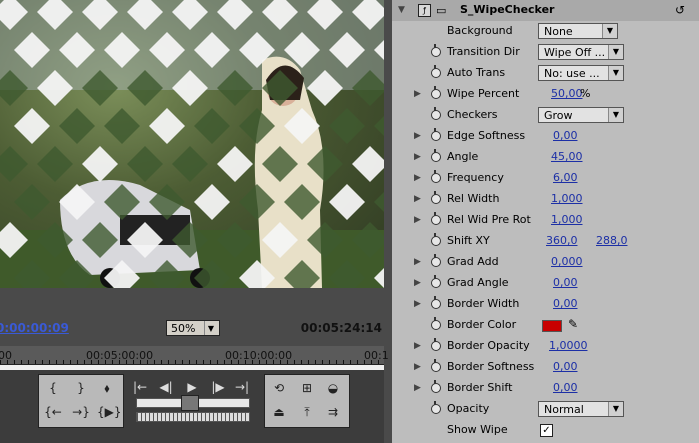 The image size is (699, 443). What do you see at coordinates (680, 10) in the screenshot?
I see `reset-icon: ↺` at bounding box center [680, 10].